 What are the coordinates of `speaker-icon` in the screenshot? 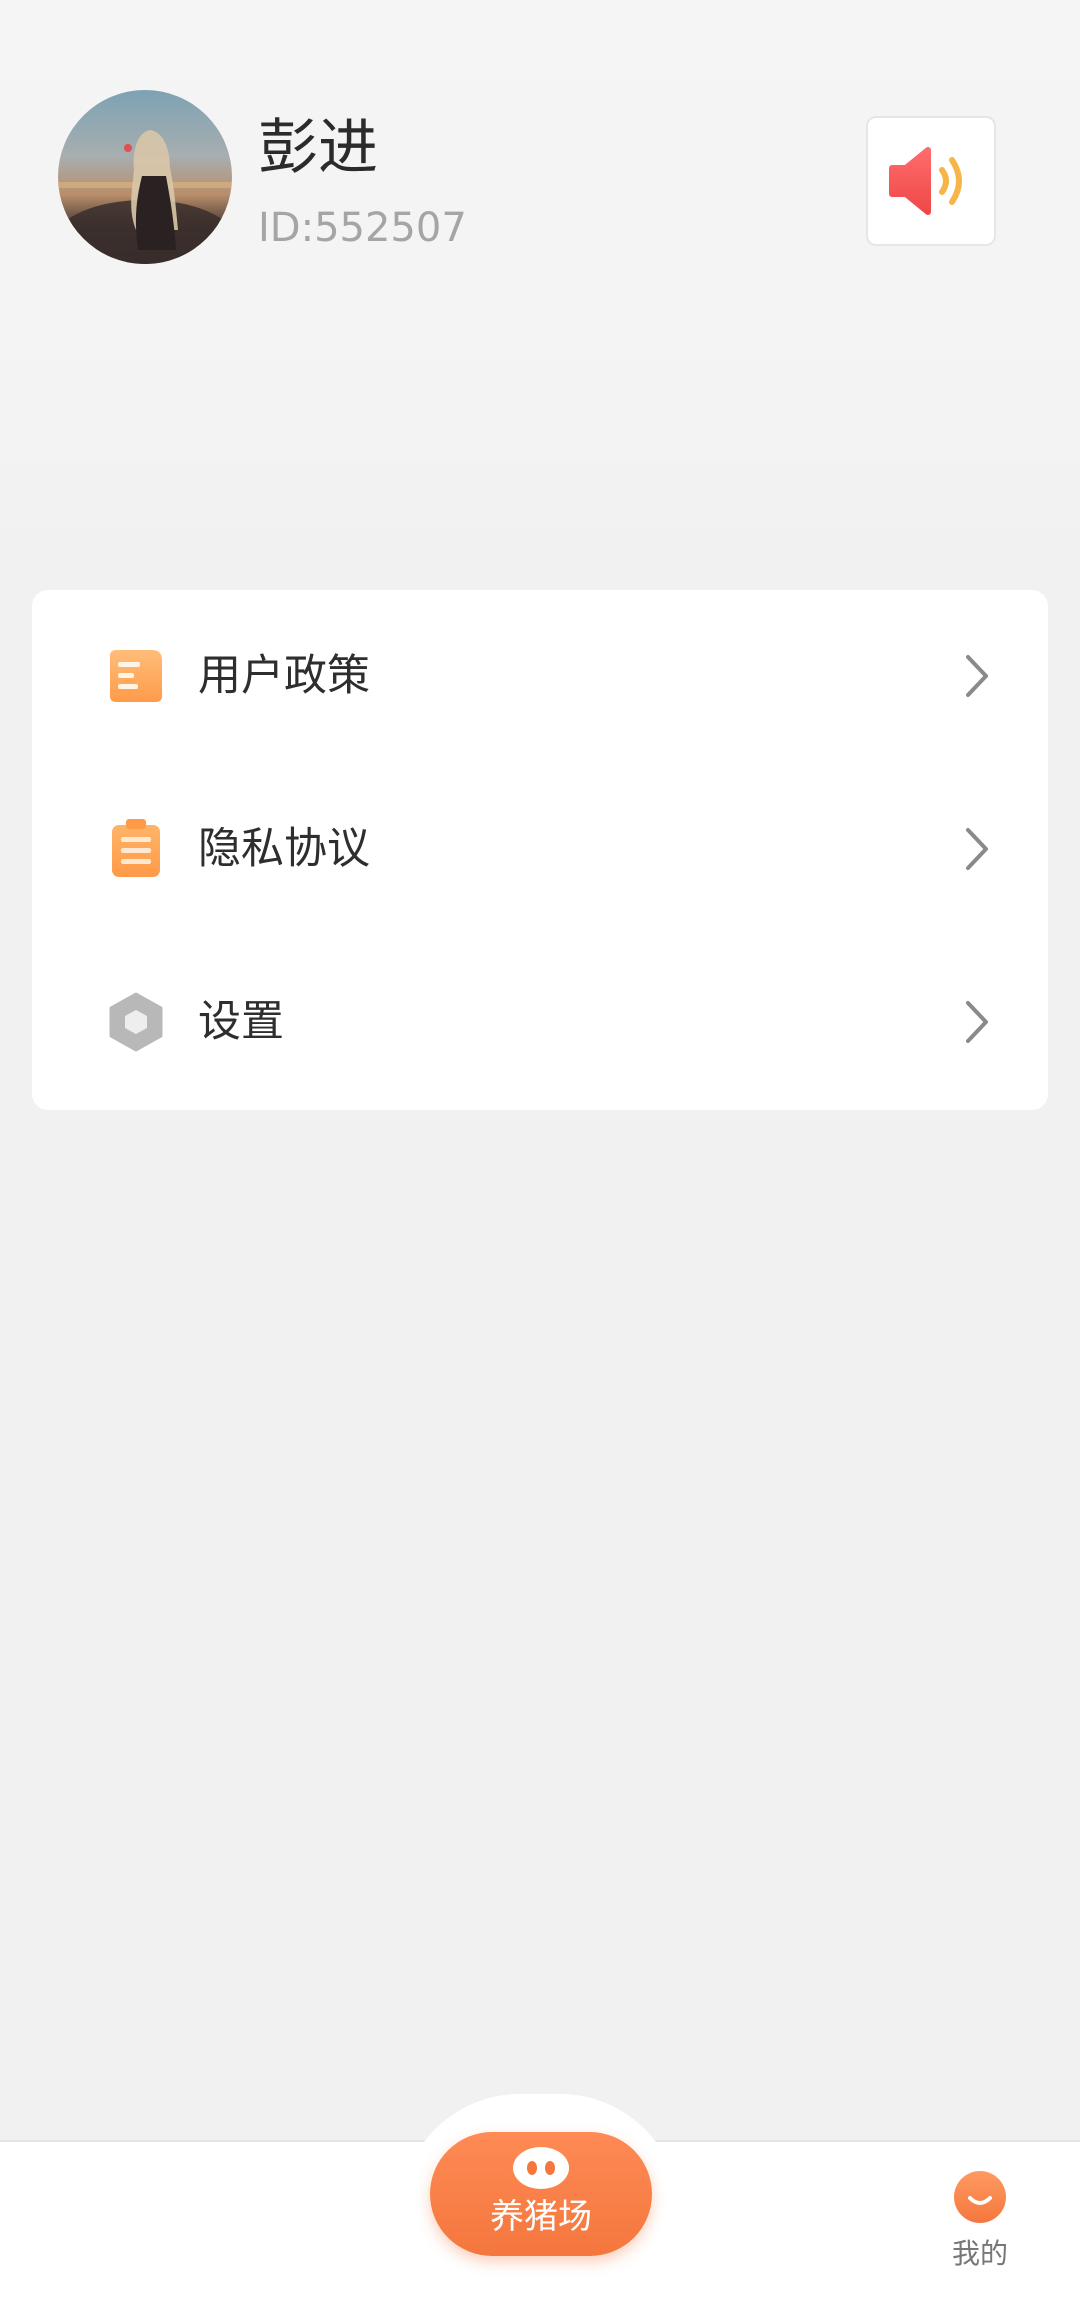 It's located at (925, 181).